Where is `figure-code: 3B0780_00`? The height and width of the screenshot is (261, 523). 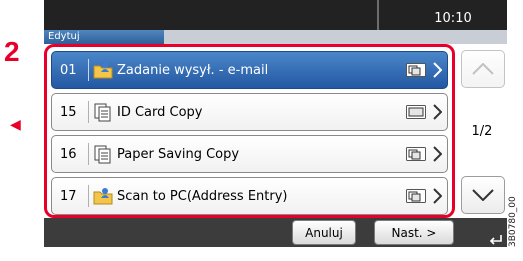 figure-code: 3B0780_00 is located at coordinates (513, 221).